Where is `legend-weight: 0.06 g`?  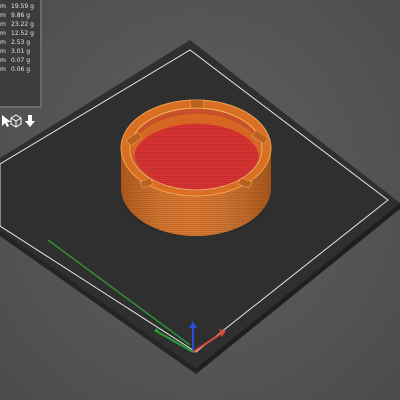
legend-weight: 0.06 g is located at coordinates (21, 69).